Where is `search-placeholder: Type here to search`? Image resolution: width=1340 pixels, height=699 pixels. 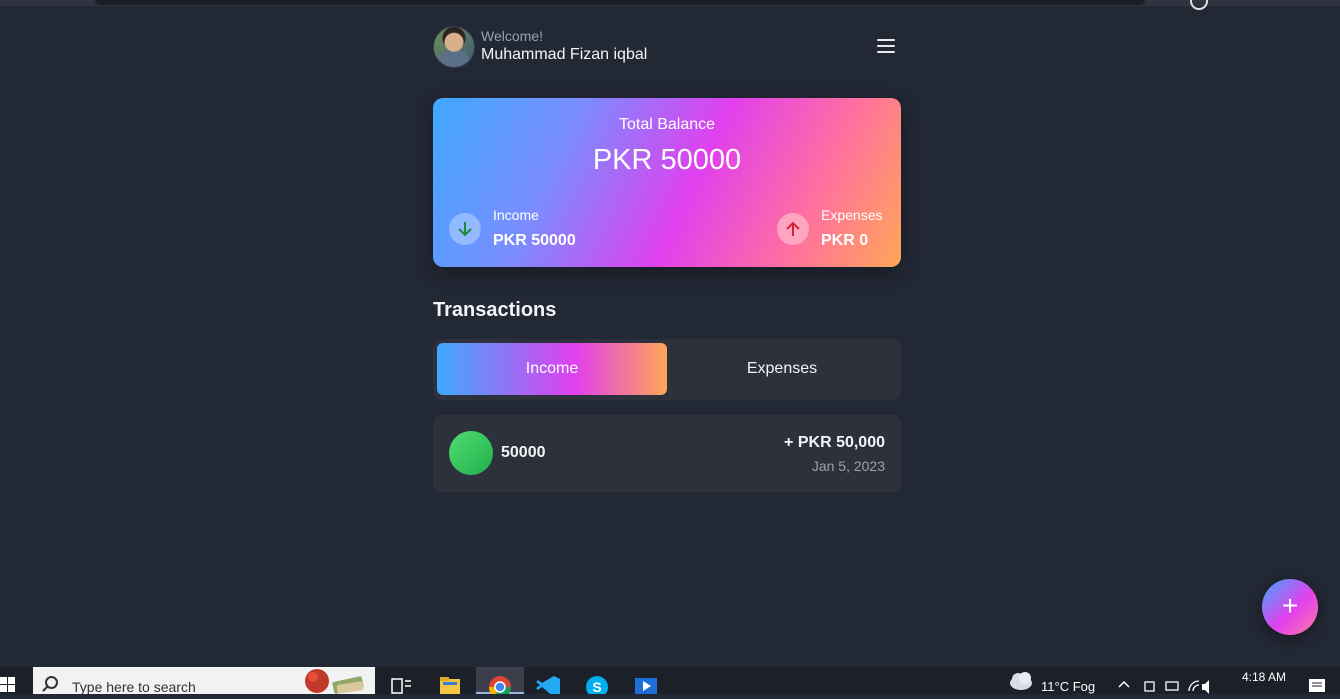
search-placeholder: Type here to search is located at coordinates (134, 687).